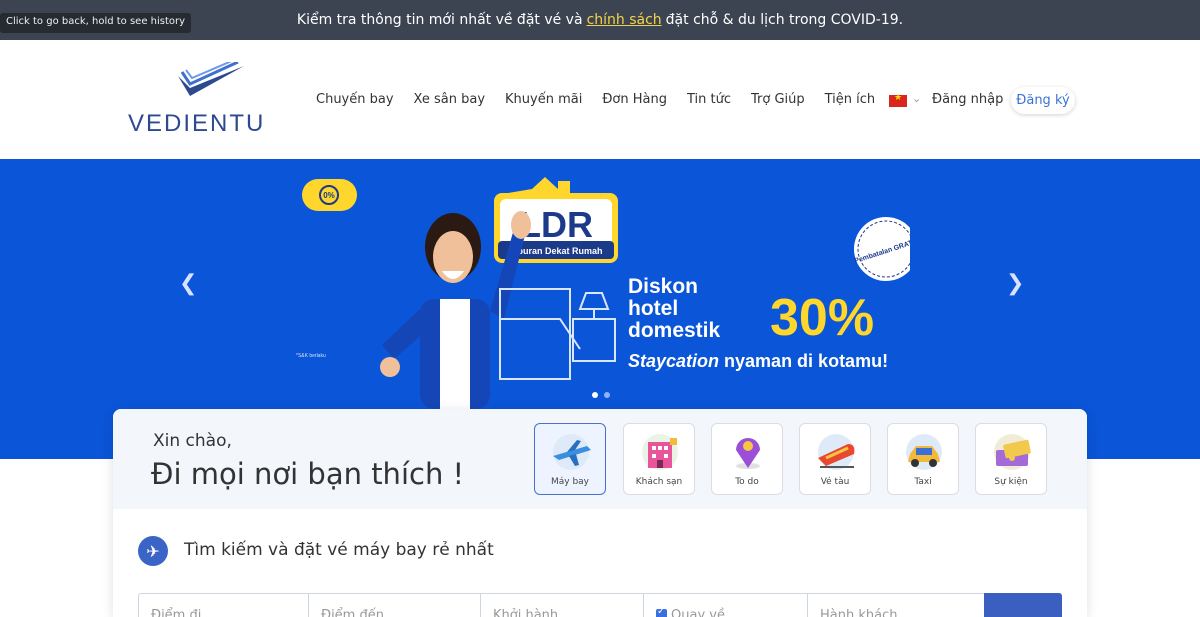 The height and width of the screenshot is (617, 1200). What do you see at coordinates (355, 99) in the screenshot?
I see `nav-flights: Chuyến bay` at bounding box center [355, 99].